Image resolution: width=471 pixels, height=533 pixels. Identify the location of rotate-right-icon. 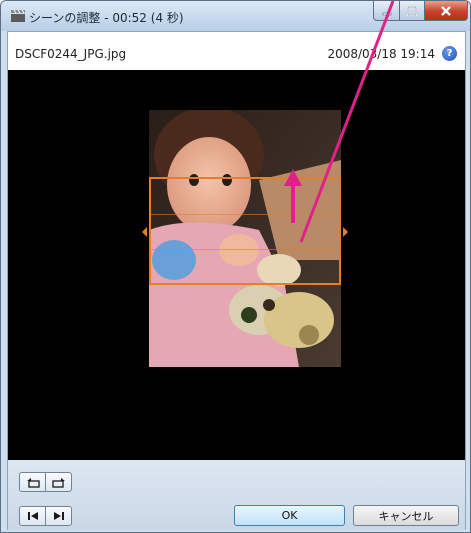
(58, 482).